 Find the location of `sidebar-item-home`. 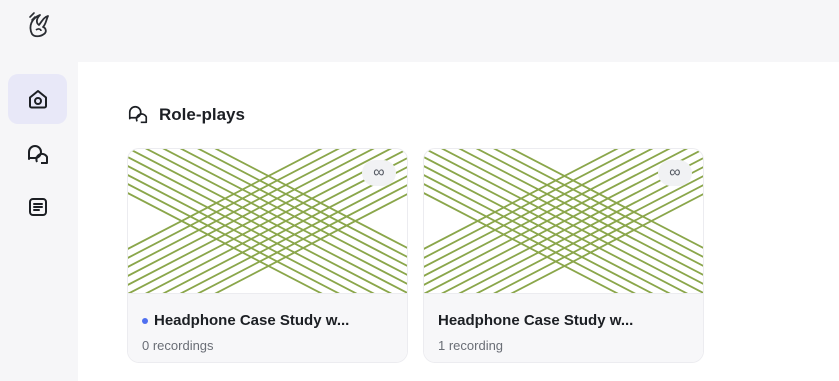

sidebar-item-home is located at coordinates (37, 99).